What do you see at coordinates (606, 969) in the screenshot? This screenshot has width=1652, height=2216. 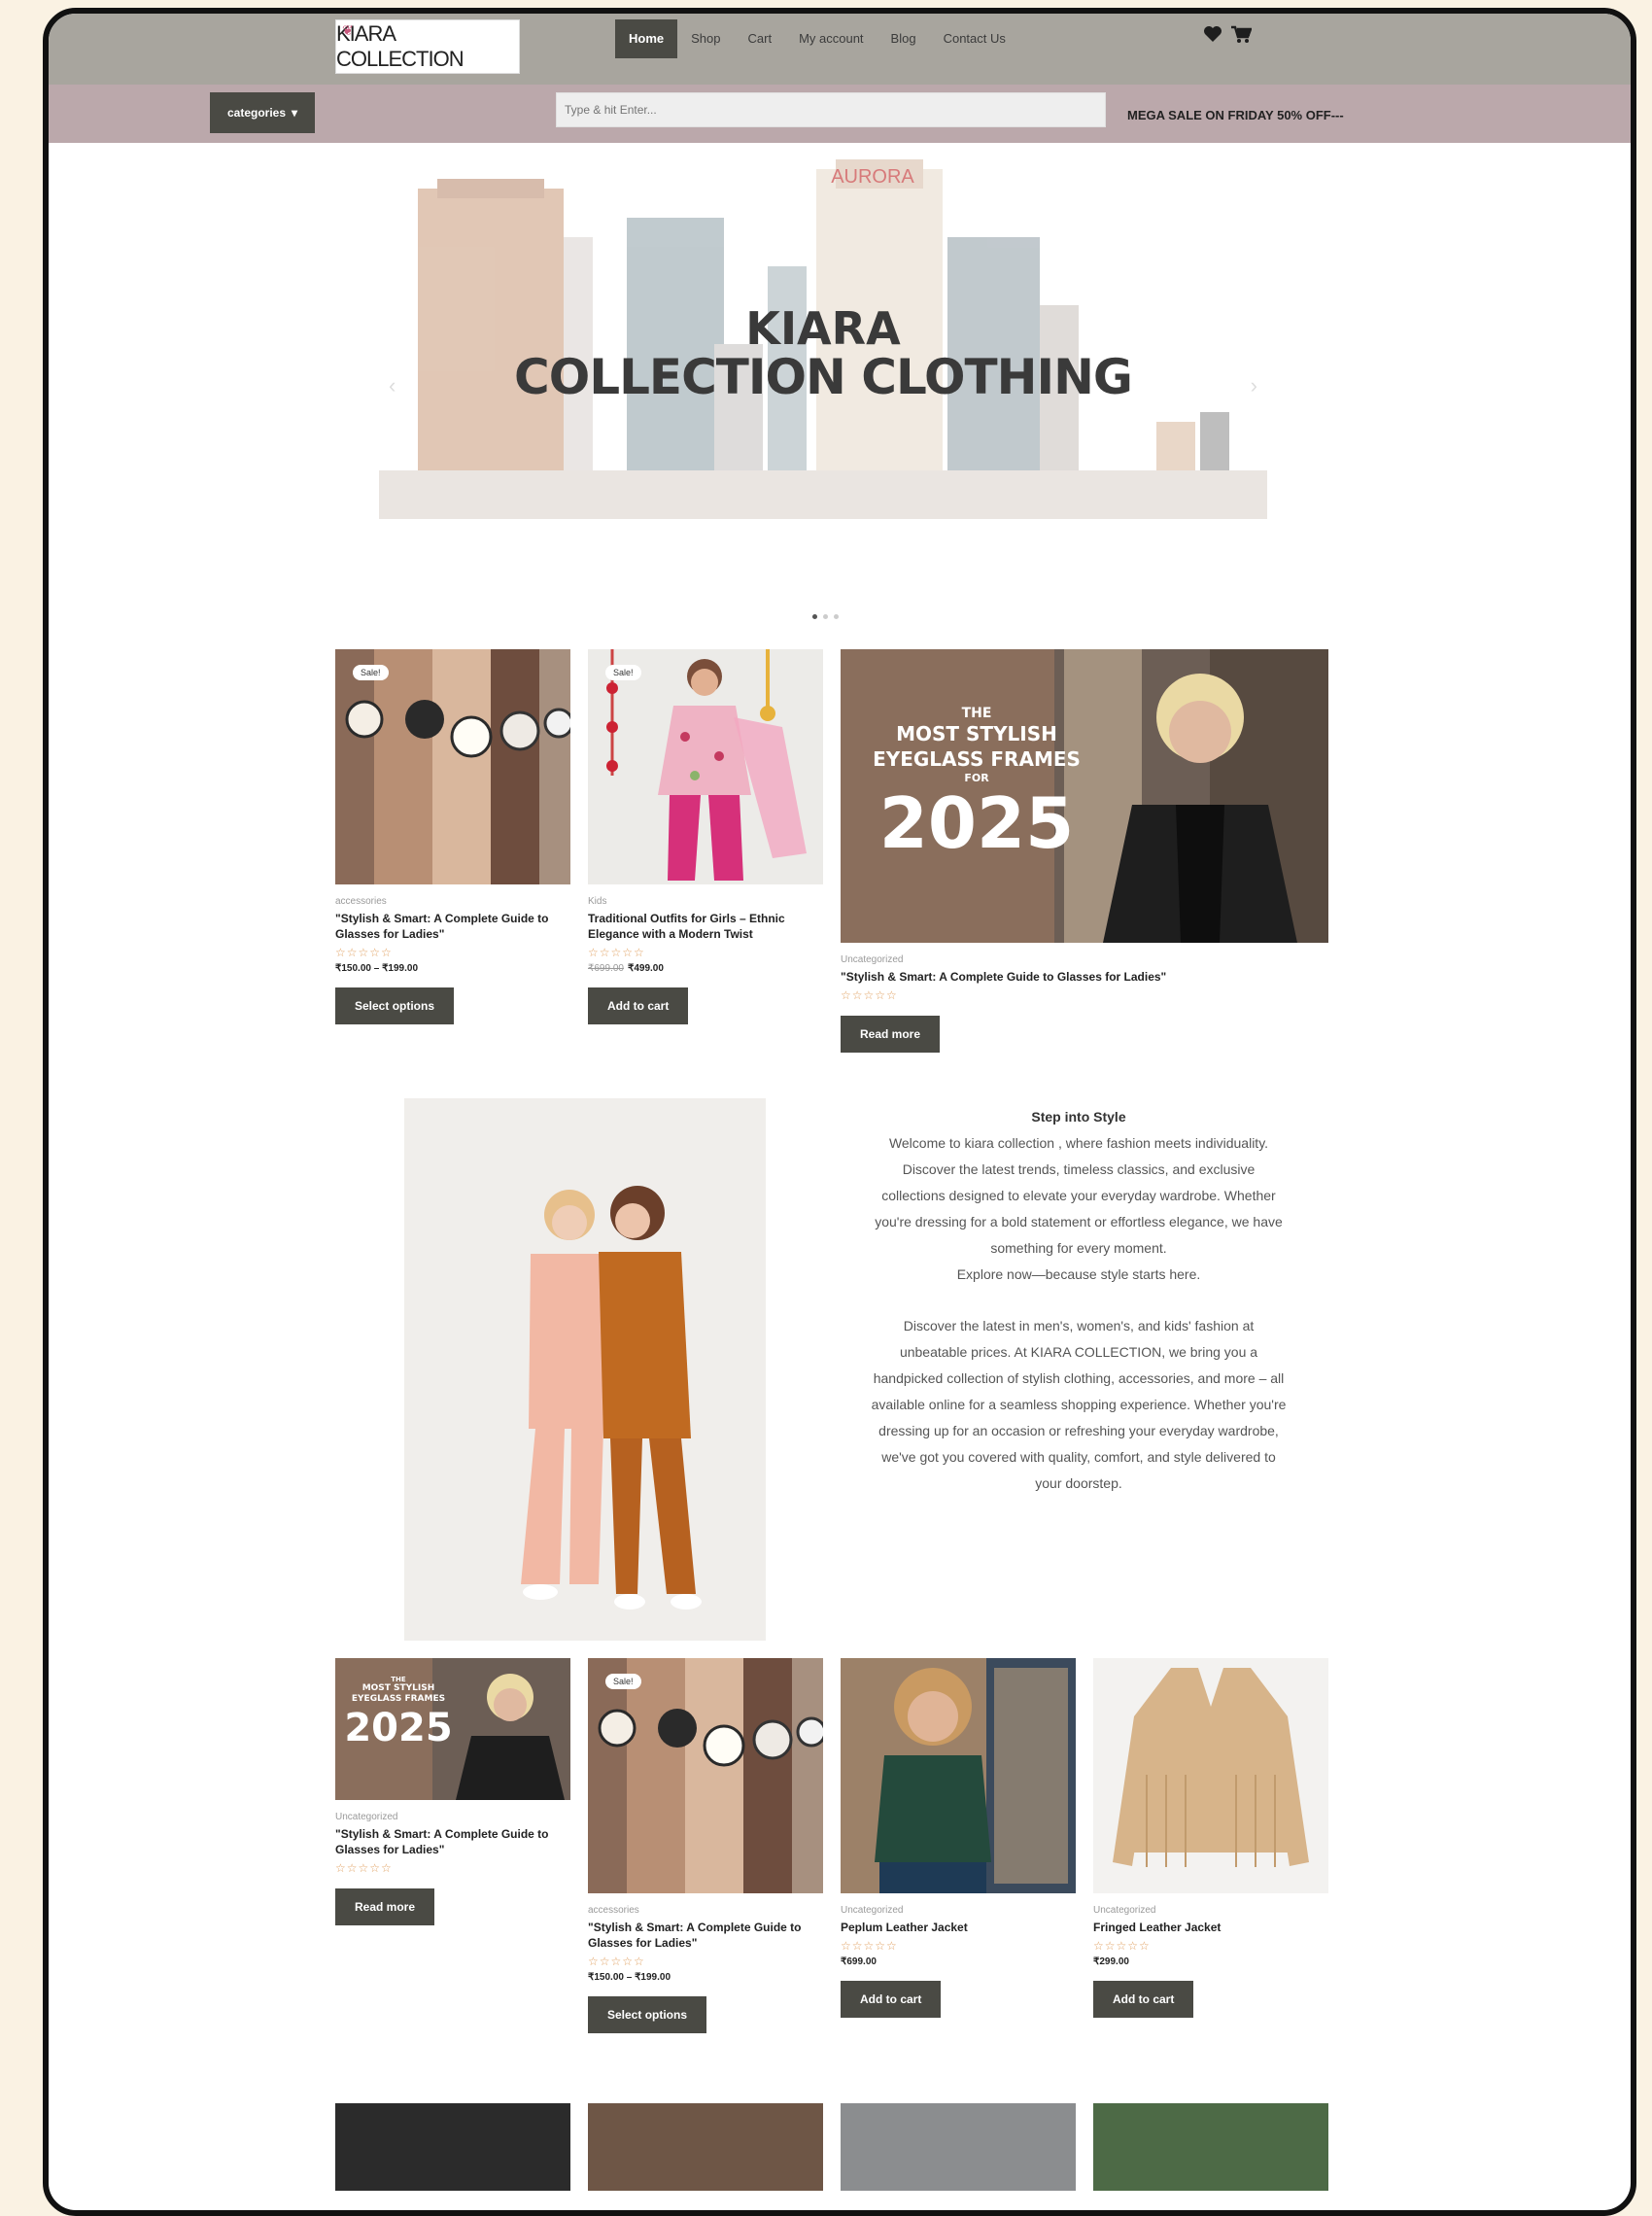 I see `old-price: ₹699.00` at bounding box center [606, 969].